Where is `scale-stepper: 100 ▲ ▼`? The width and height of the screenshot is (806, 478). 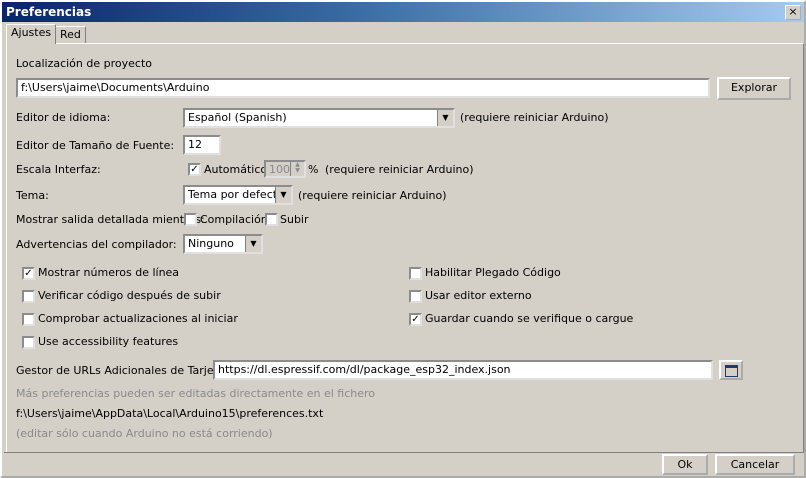 scale-stepper: 100 ▲ ▼ is located at coordinates (285, 169).